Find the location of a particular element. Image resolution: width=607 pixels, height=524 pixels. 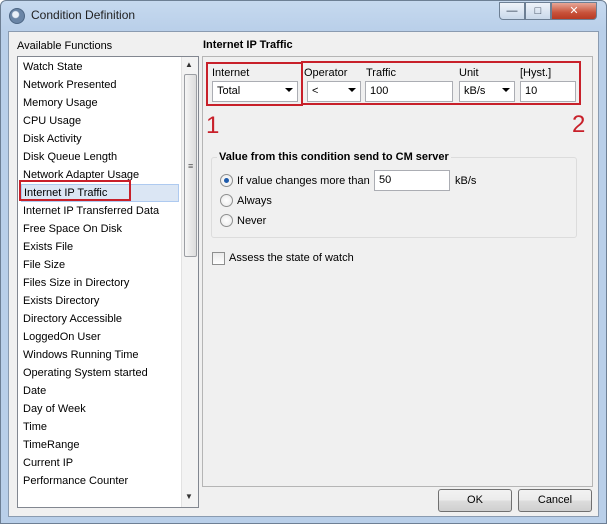

function-list-item: CPU Usage is located at coordinates (100, 121).